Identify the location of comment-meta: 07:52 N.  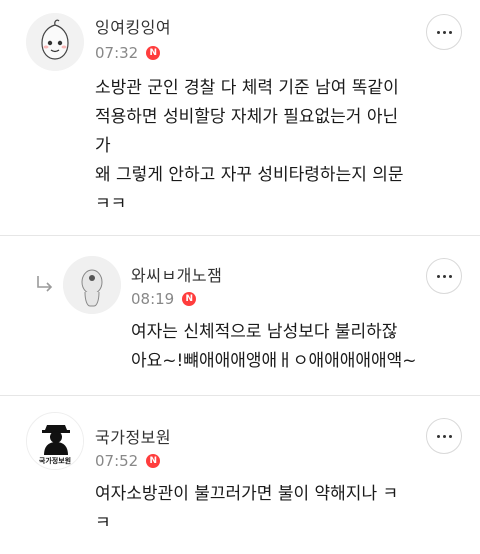
(128, 461).